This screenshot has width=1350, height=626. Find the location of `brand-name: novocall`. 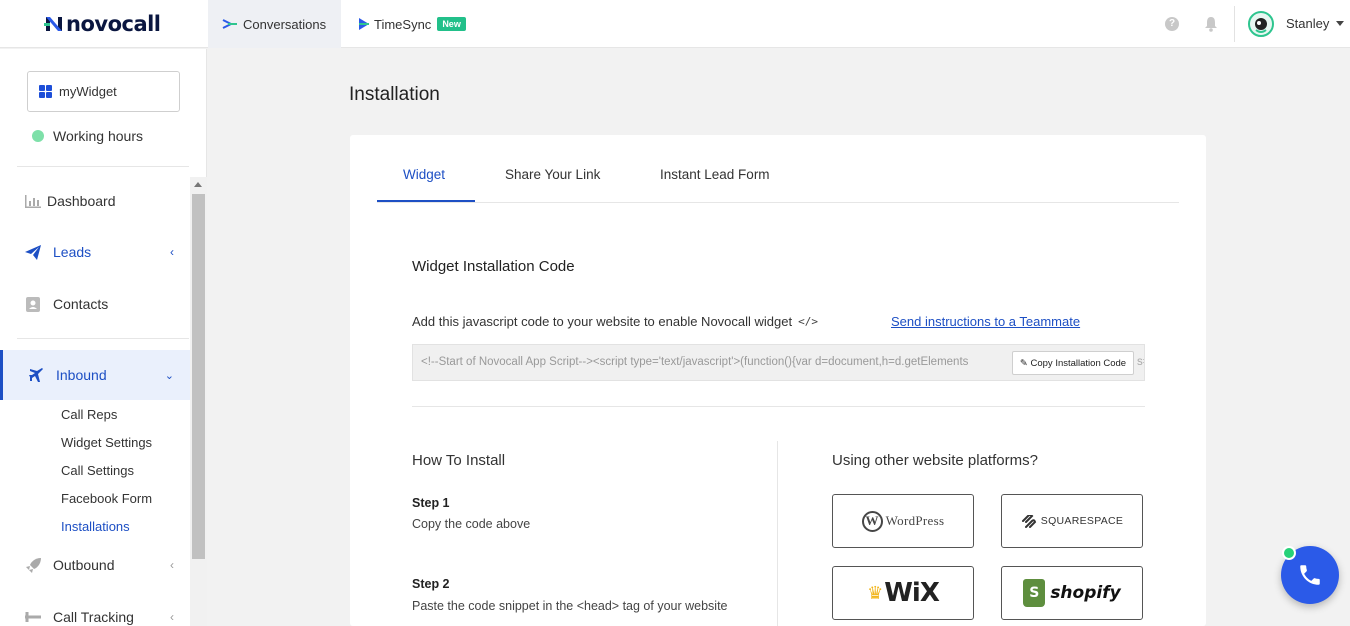

brand-name: novocall is located at coordinates (113, 24).